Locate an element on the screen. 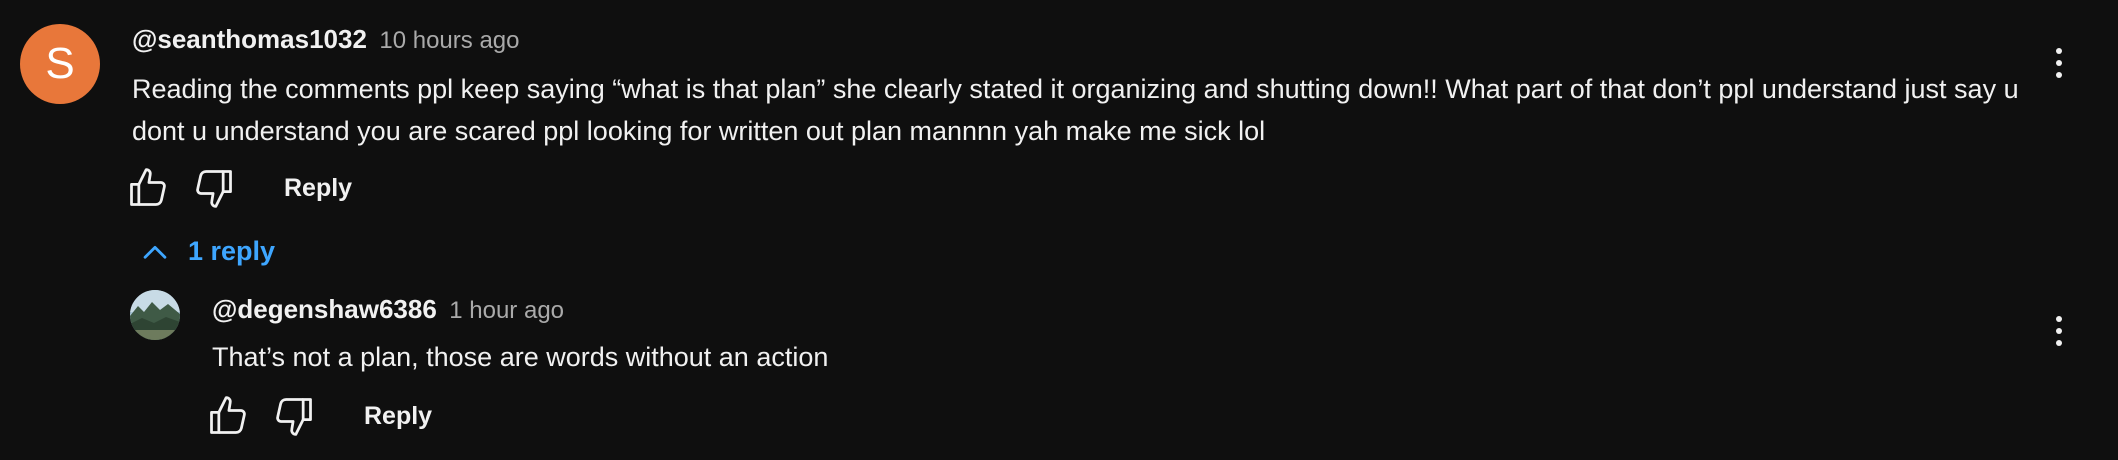 The image size is (2118, 460). replies-toggle: 1 reply is located at coordinates (206, 253).